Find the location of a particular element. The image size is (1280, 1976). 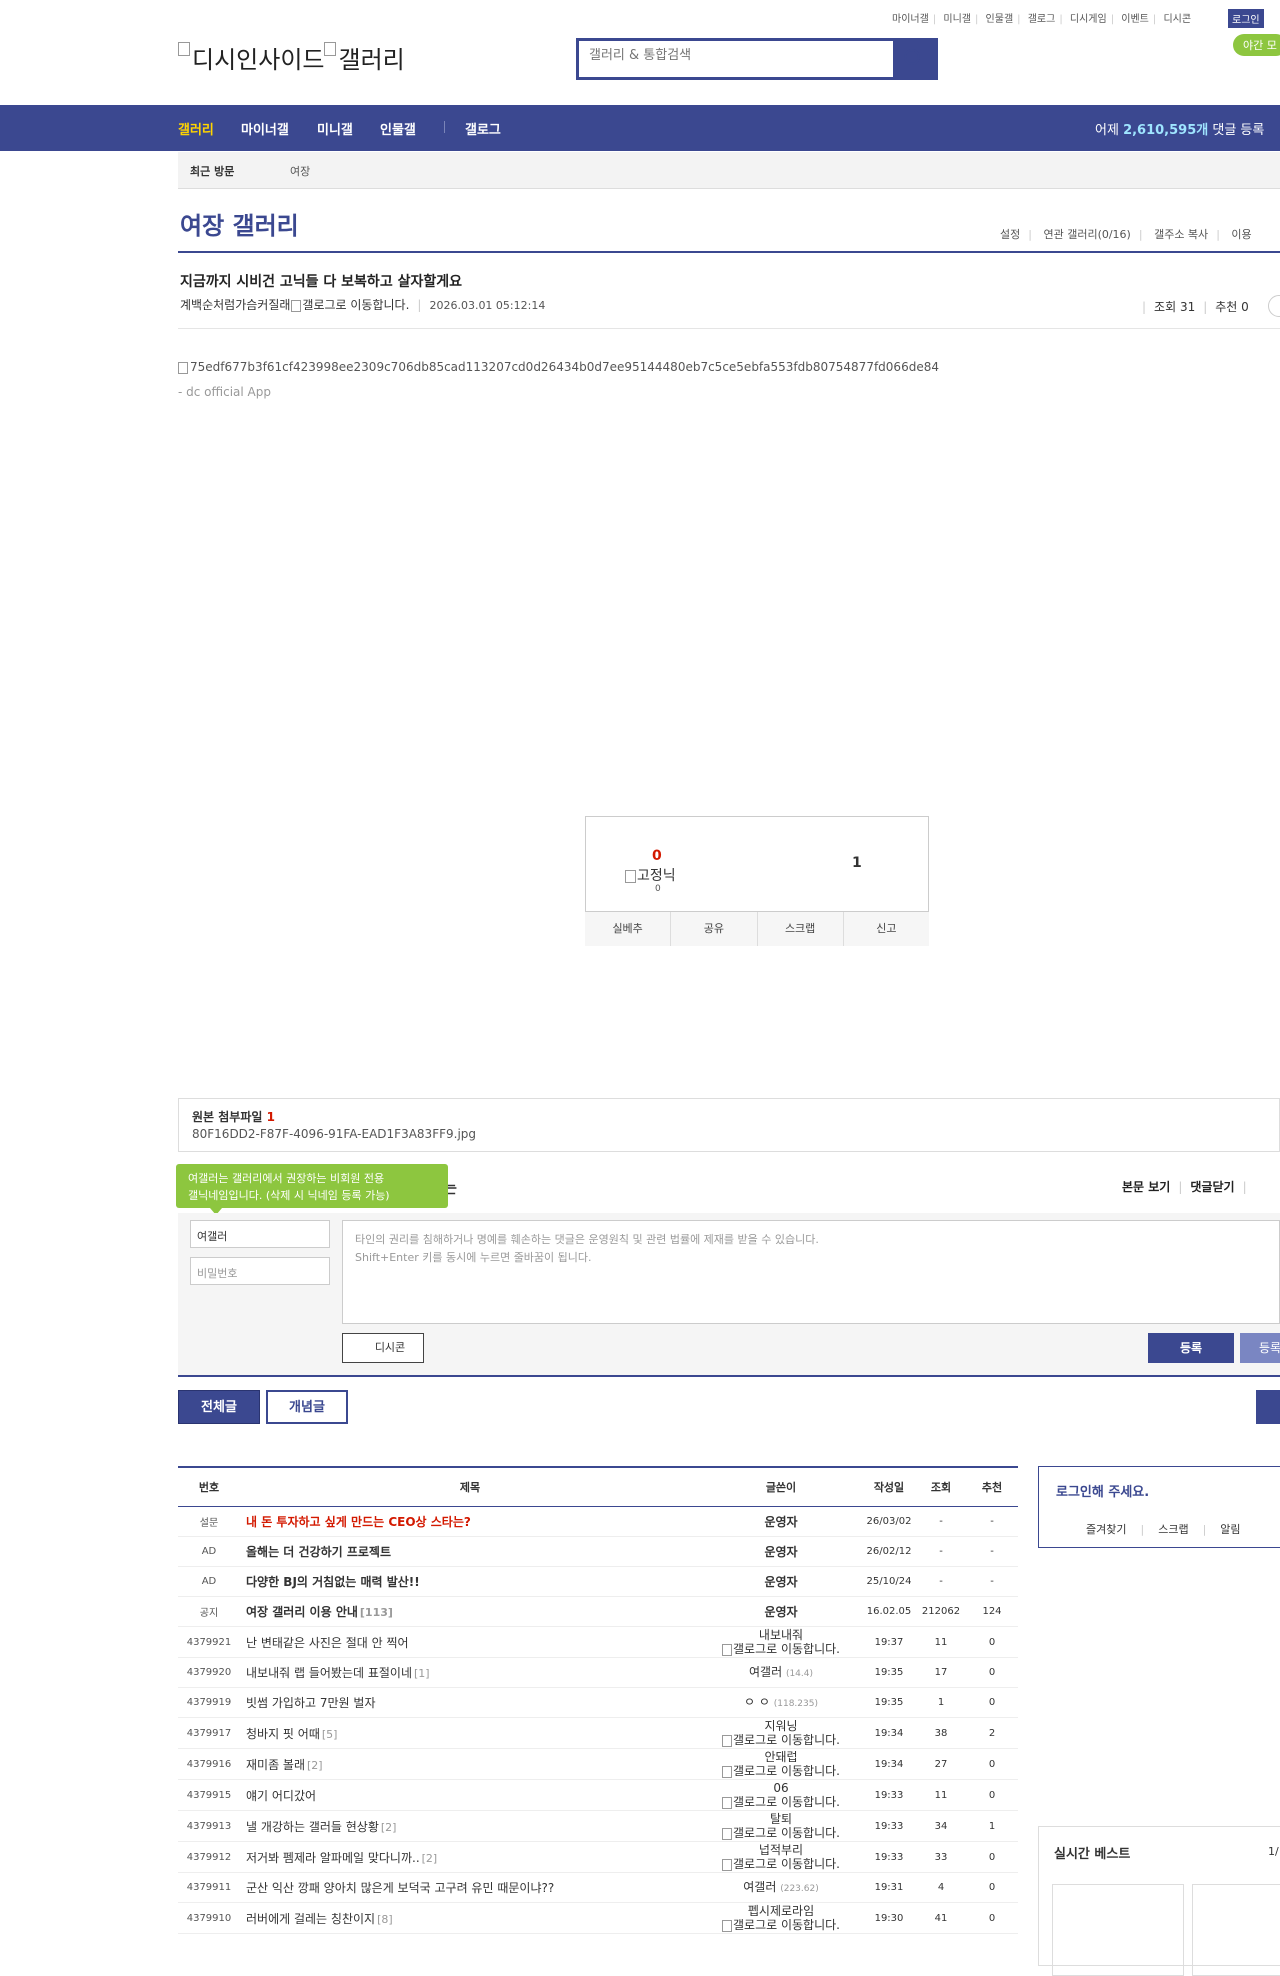

post-subject: 낼 개강하는 갤러들 현상황 [2] is located at coordinates (470, 1826).